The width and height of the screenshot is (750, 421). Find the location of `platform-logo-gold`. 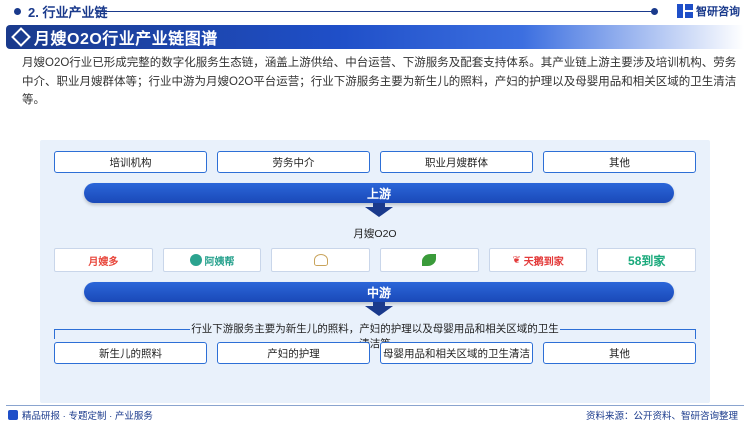

platform-logo-gold is located at coordinates (321, 260).